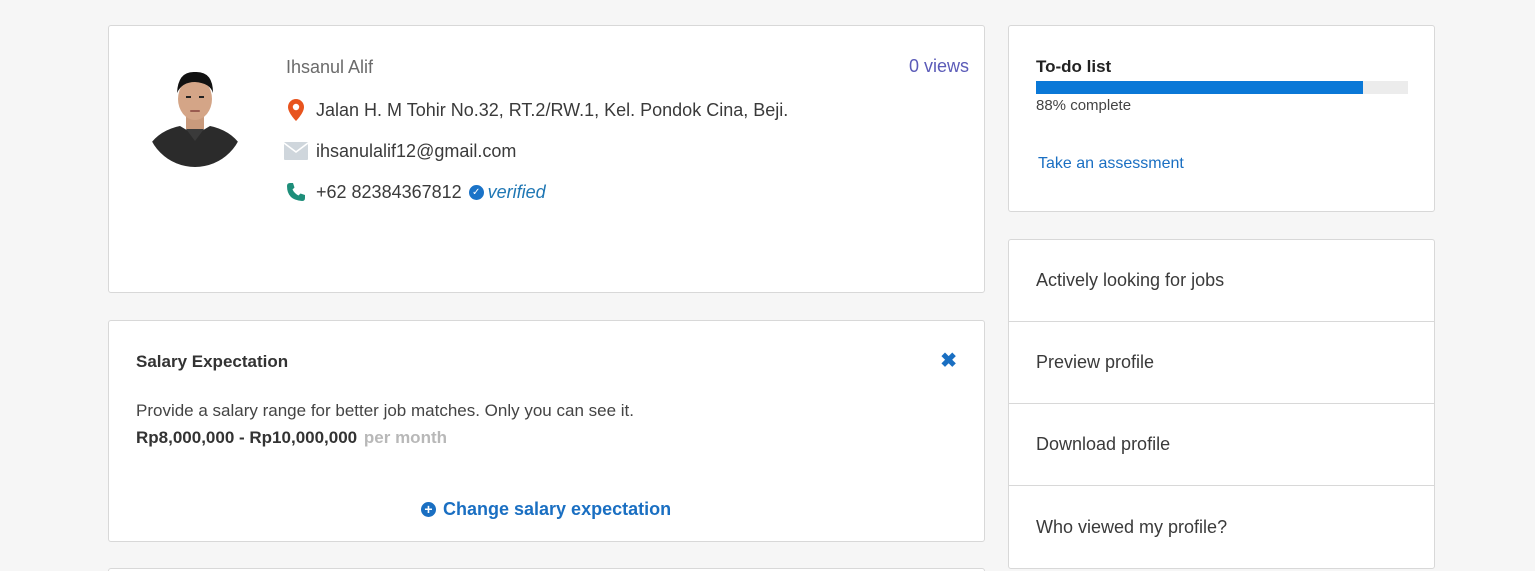 The height and width of the screenshot is (571, 1535). What do you see at coordinates (212, 361) in the screenshot?
I see `salary-title: Salary Expectation` at bounding box center [212, 361].